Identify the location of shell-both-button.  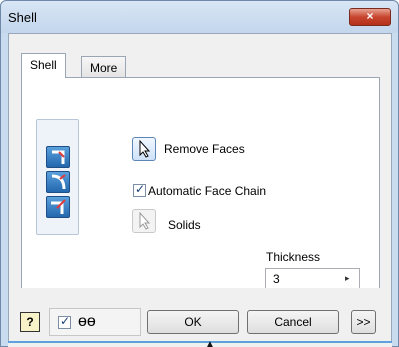
(58, 207).